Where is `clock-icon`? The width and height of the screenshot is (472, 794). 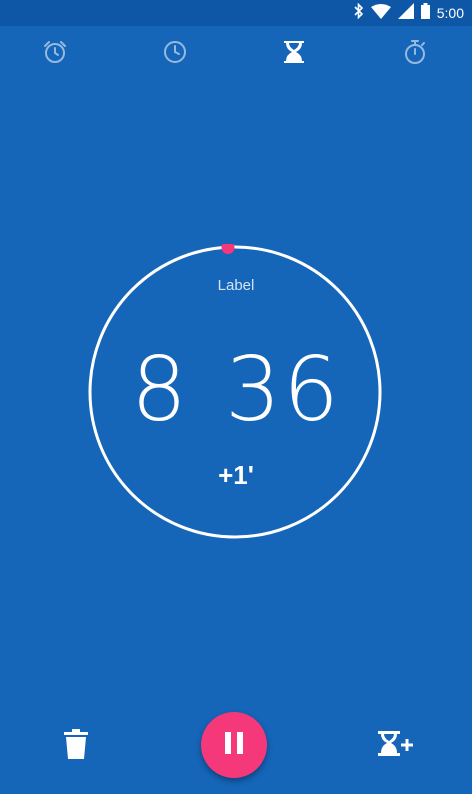 clock-icon is located at coordinates (175, 54).